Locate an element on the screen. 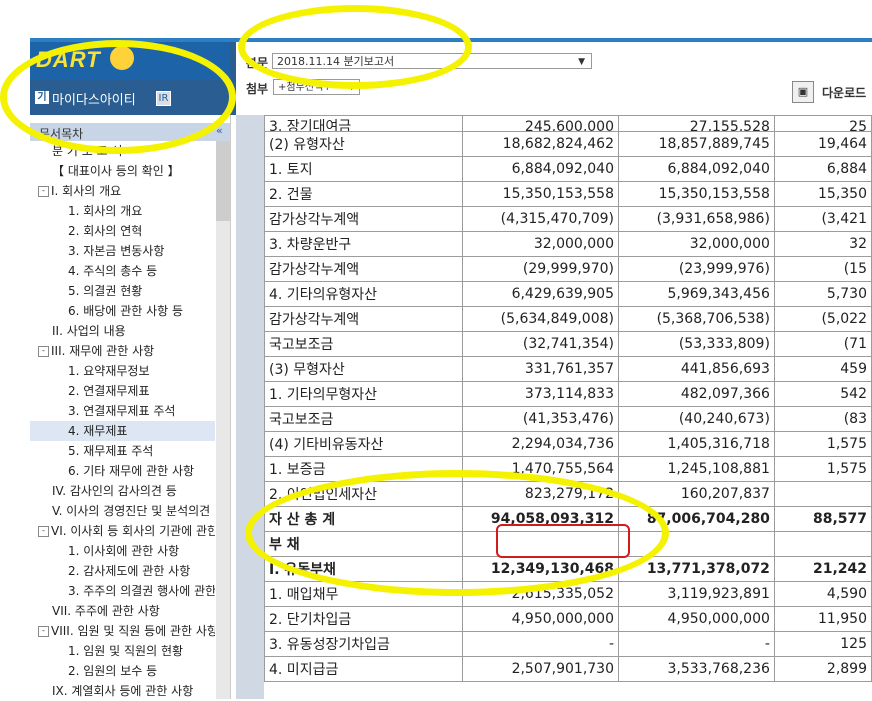 The height and width of the screenshot is (701, 872). toc-item: IV. 감사인의 감사의견 등 is located at coordinates (114, 491).